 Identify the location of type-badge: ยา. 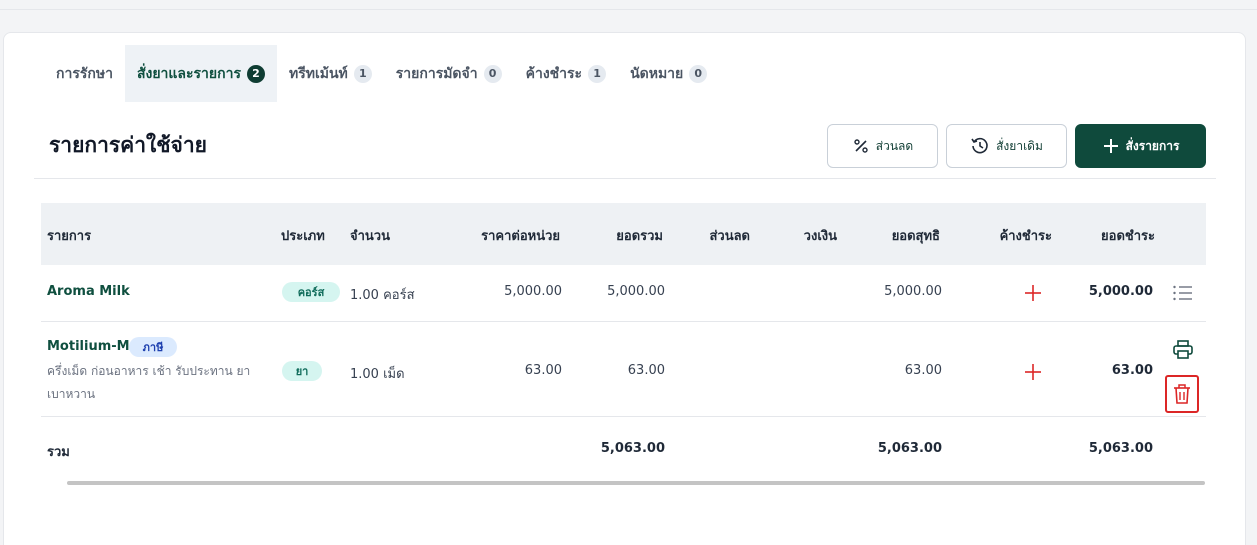
(302, 371).